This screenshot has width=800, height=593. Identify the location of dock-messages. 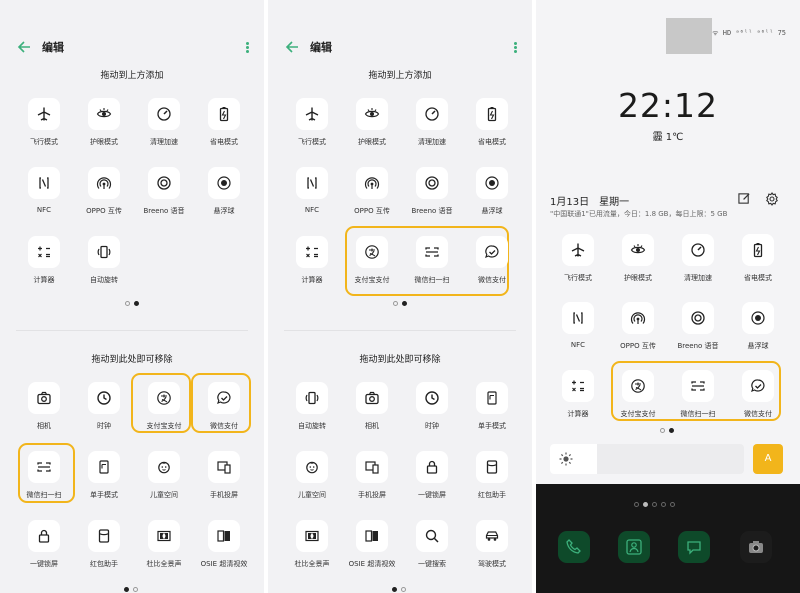
(694, 547).